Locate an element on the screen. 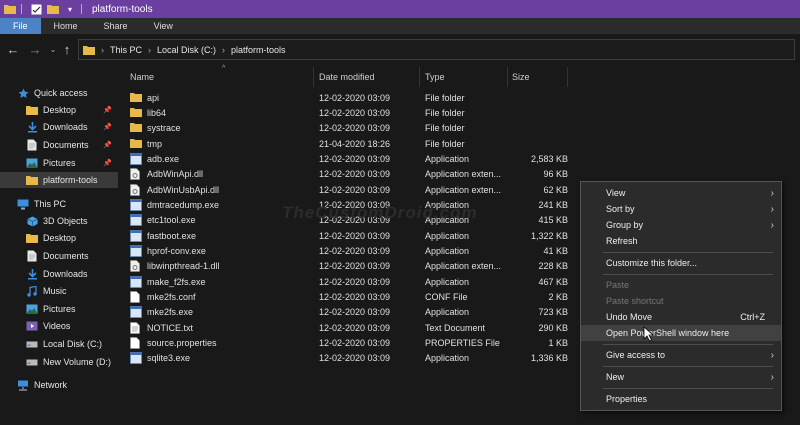  breadcrumb-platform-tools: platform-tools is located at coordinates (258, 50).